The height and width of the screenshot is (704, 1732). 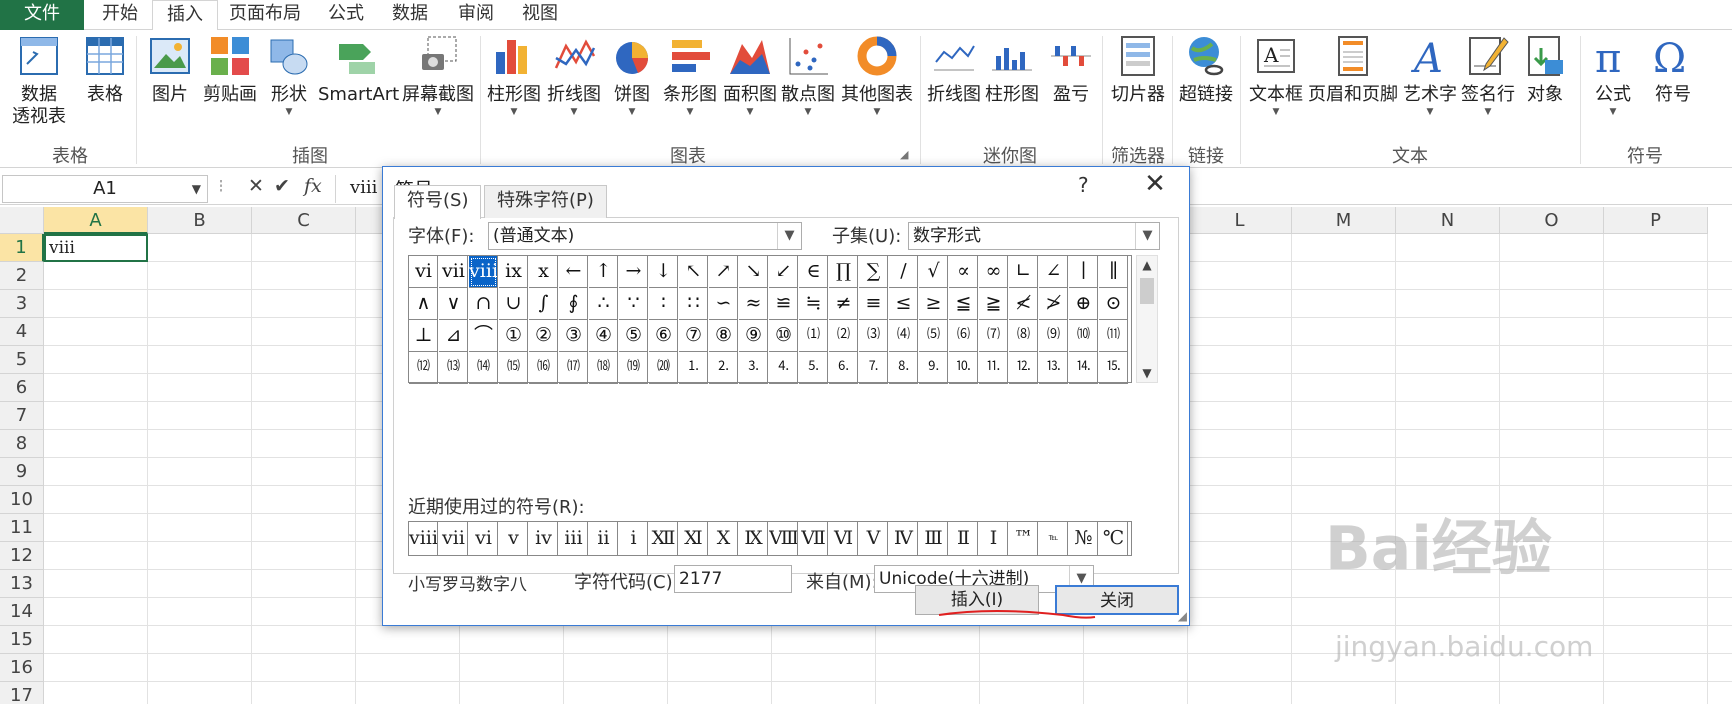 What do you see at coordinates (483, 304) in the screenshot?
I see `symbol-cell: ∩` at bounding box center [483, 304].